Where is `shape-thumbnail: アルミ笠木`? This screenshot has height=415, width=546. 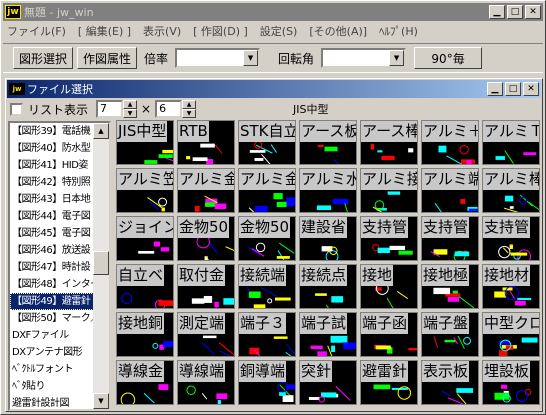
shape-thumbnail: アルミ笠木 is located at coordinates (145, 190).